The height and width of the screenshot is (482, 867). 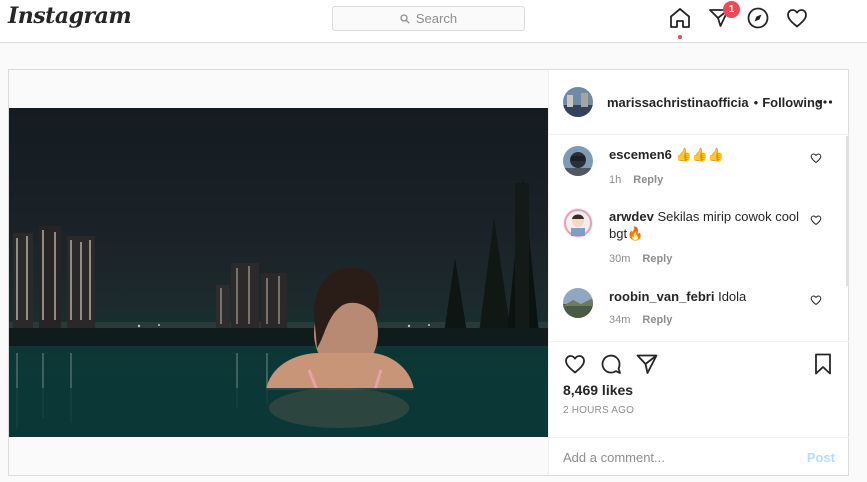 I want to click on comment-time: 30m, so click(x=619, y=259).